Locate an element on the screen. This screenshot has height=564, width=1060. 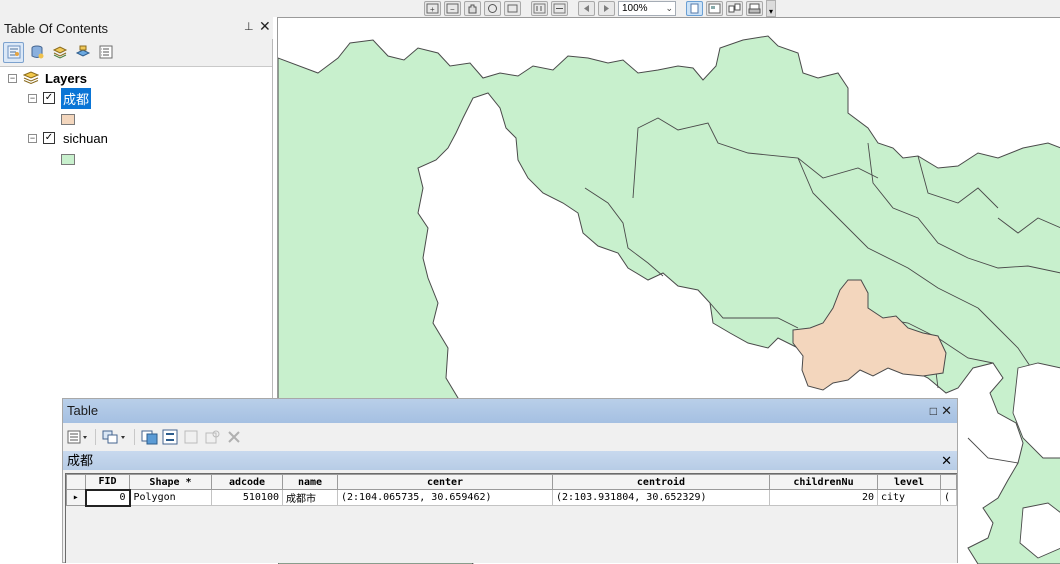
top-toolbar-strip: + − 100% ⌄ ▾ is located at coordinates (530, 8).